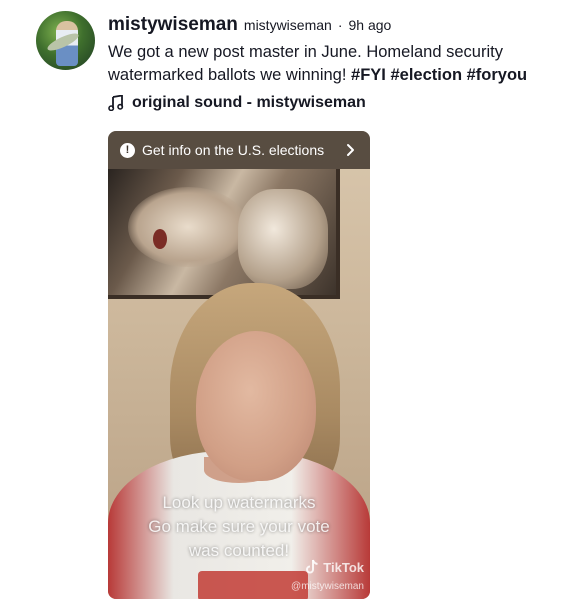  What do you see at coordinates (239, 502) in the screenshot?
I see `video-overlay-line-1: Look up watermarks` at bounding box center [239, 502].